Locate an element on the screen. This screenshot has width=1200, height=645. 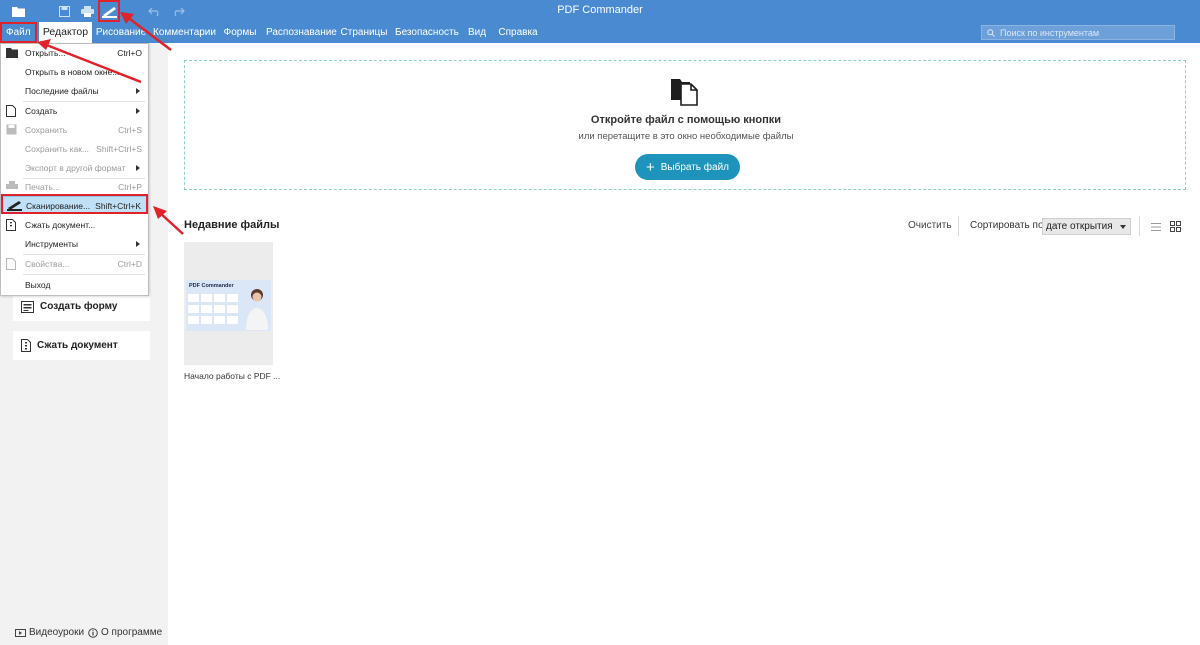
create-form-label: Создать форму is located at coordinates (79, 306).